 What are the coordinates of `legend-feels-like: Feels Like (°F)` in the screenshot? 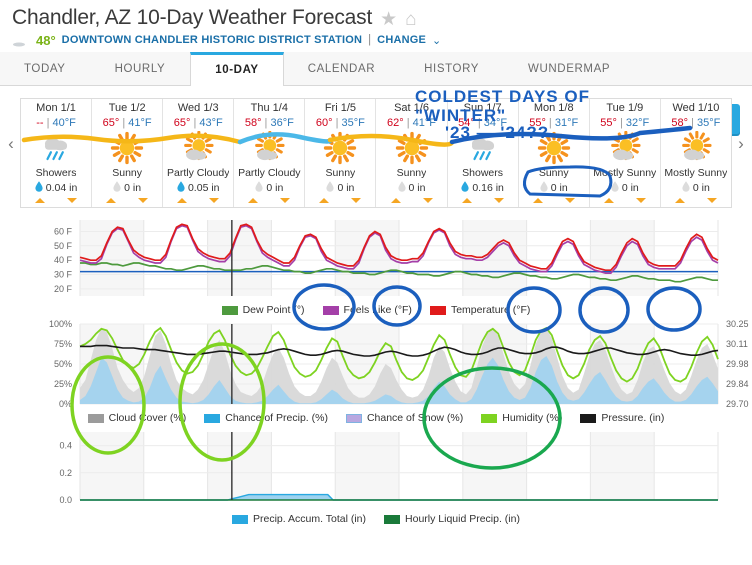 It's located at (367, 310).